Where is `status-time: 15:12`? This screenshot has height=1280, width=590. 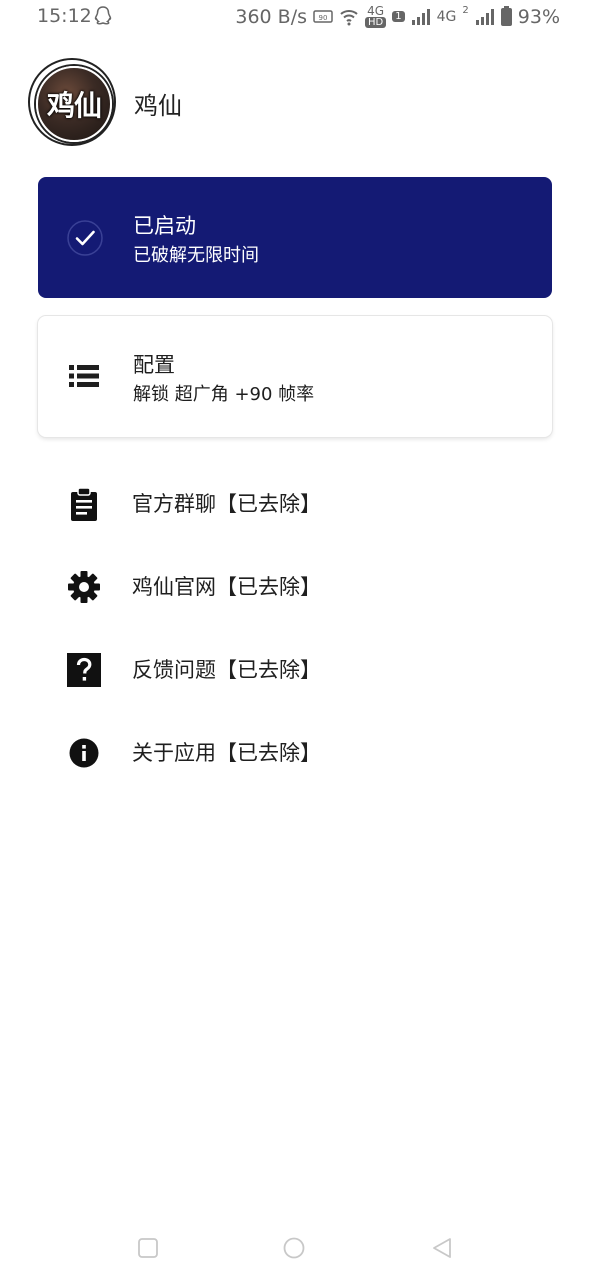
status-time: 15:12 is located at coordinates (64, 16).